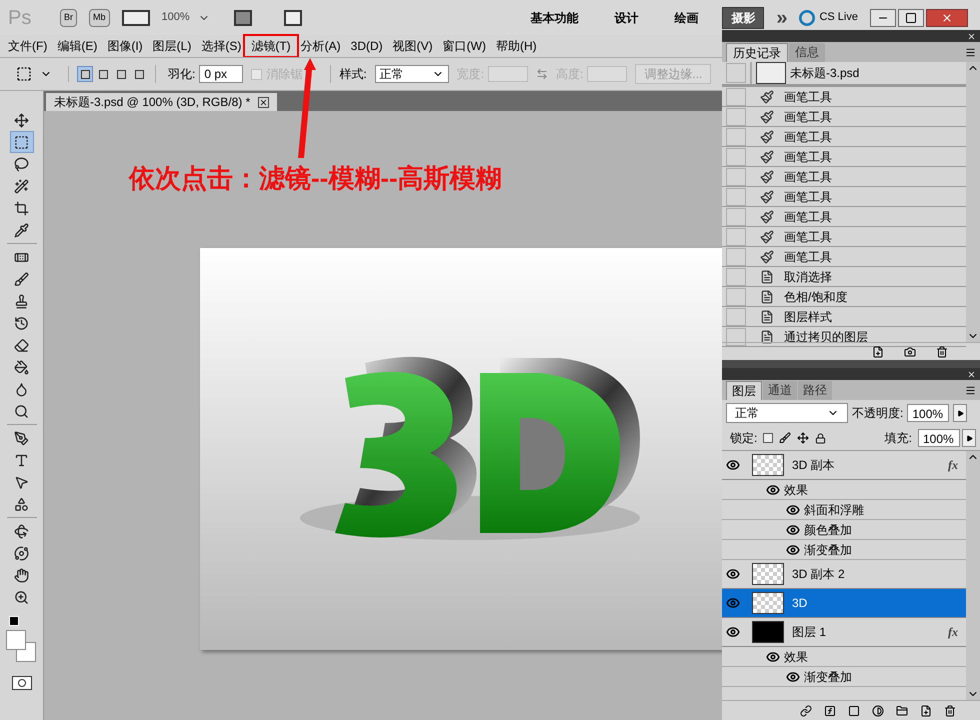 The width and height of the screenshot is (980, 720). Describe the element at coordinates (926, 710) in the screenshot. I see `new-layer-icon` at that location.